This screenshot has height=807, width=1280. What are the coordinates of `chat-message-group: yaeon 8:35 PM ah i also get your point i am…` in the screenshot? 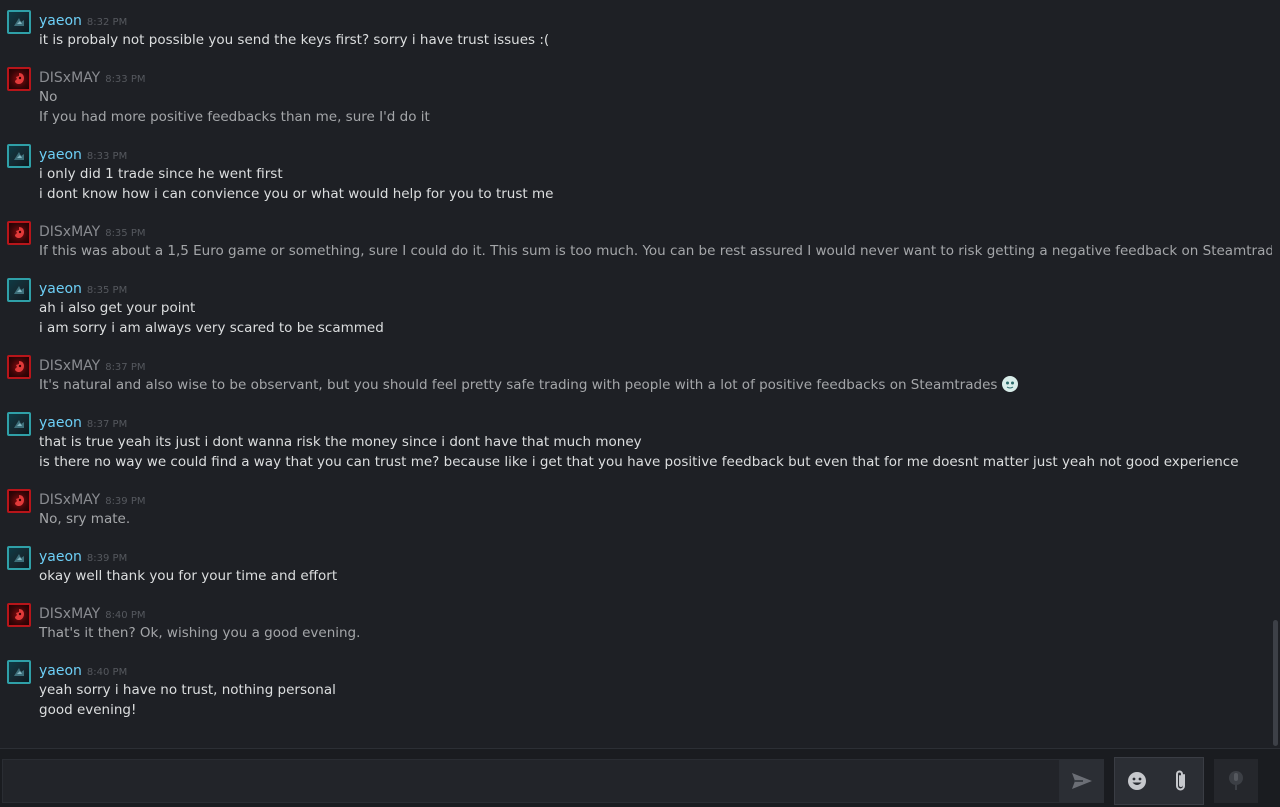 It's located at (636, 308).